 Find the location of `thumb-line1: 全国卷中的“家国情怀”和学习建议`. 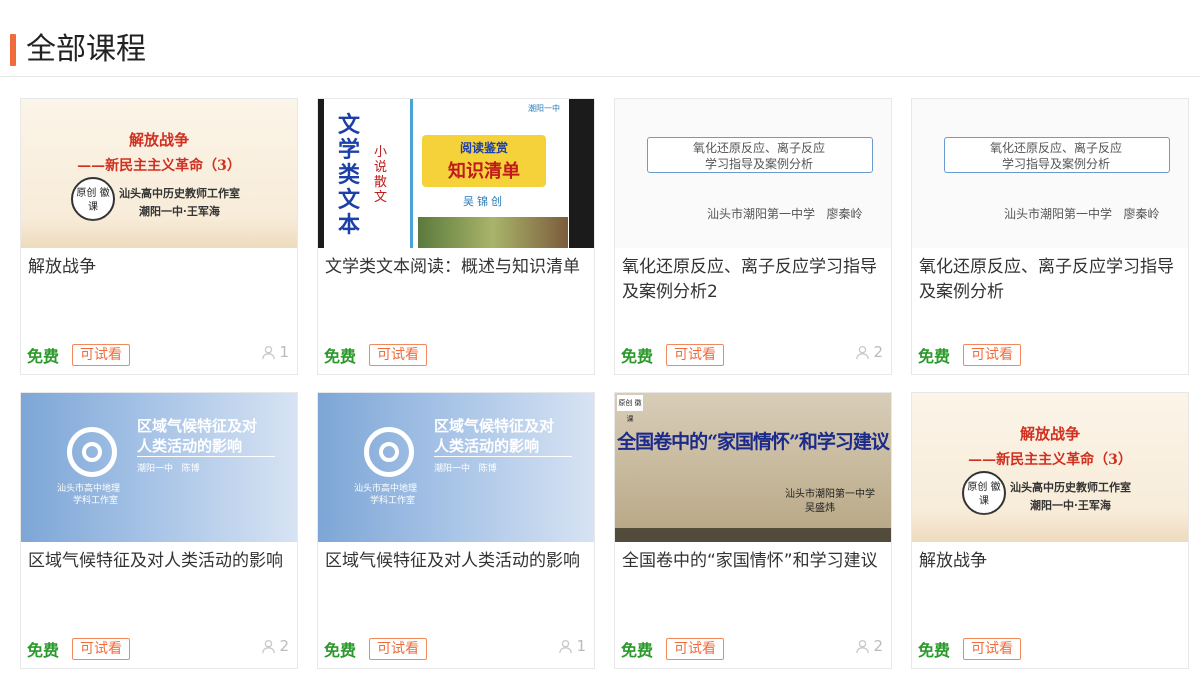

thumb-line1: 全国卷中的“家国情怀”和学习建议 is located at coordinates (753, 442).